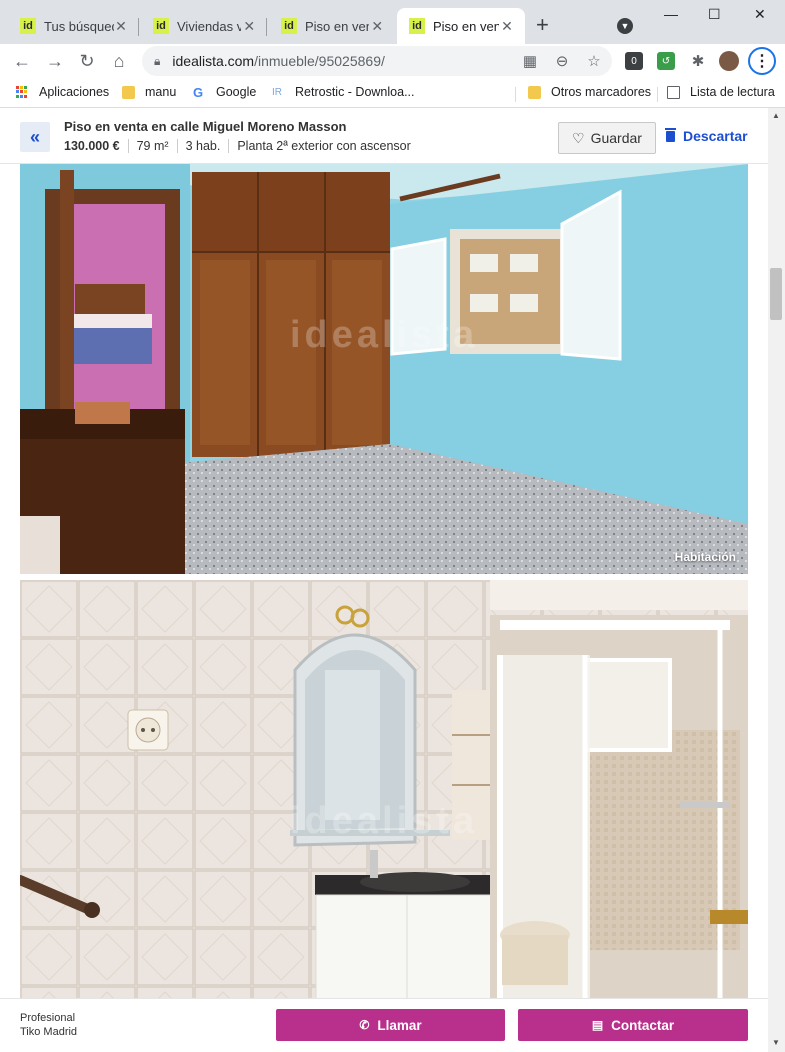 This screenshot has height=1052, width=785. Describe the element at coordinates (198, 92) in the screenshot. I see `google-g-icon: G` at that location.